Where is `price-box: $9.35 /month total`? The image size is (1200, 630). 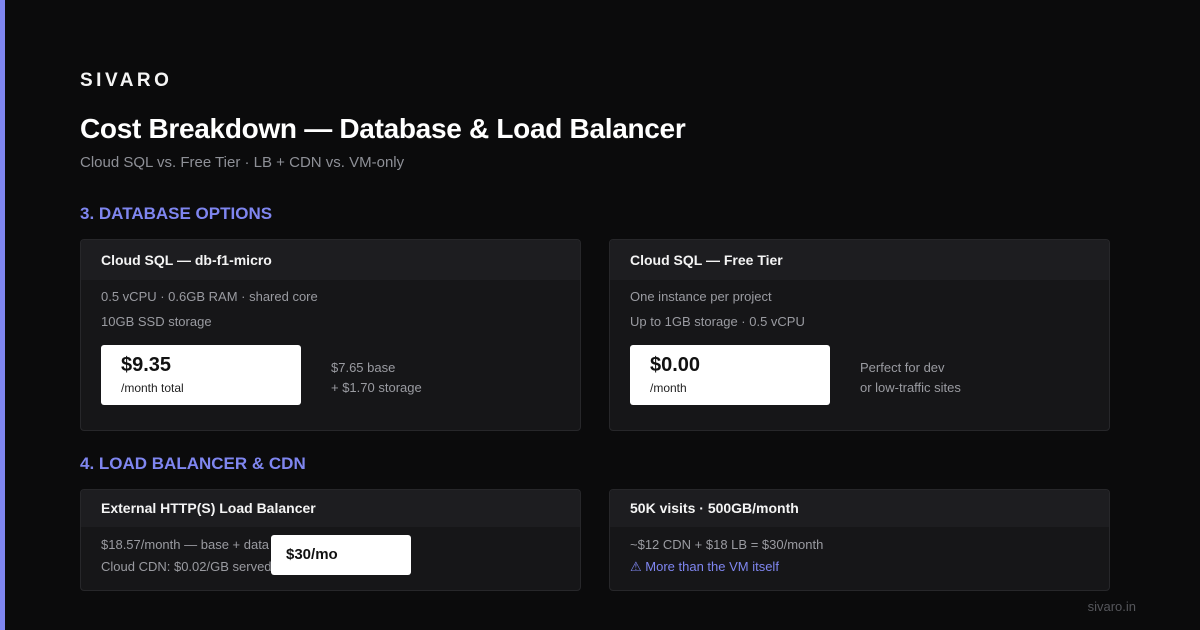
price-box: $9.35 /month total is located at coordinates (201, 375).